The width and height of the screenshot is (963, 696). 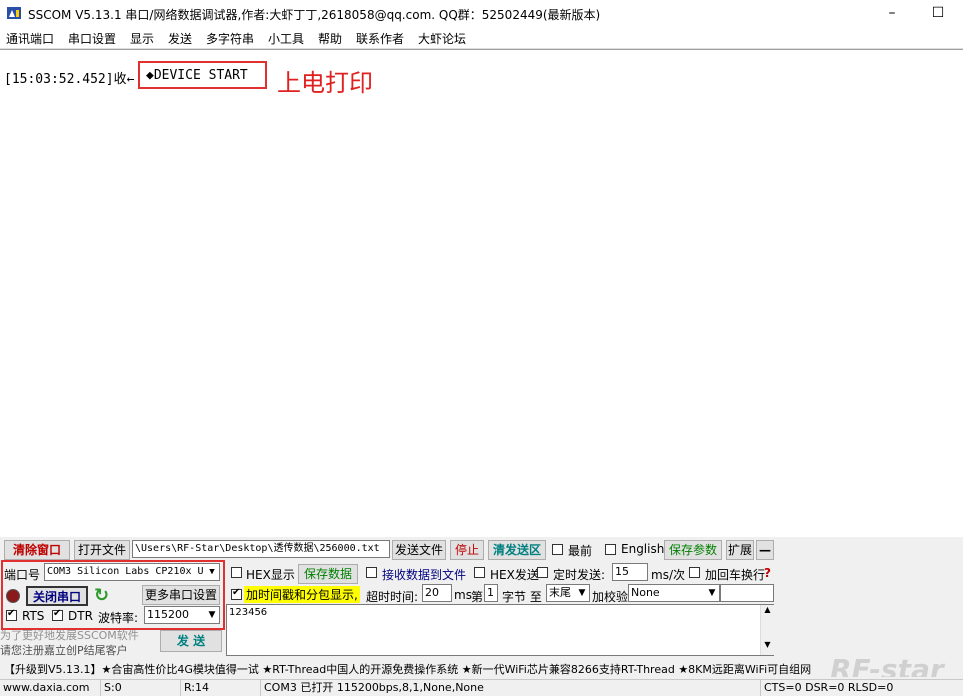 What do you see at coordinates (467, 550) in the screenshot?
I see `stop-button: 停止` at bounding box center [467, 550].